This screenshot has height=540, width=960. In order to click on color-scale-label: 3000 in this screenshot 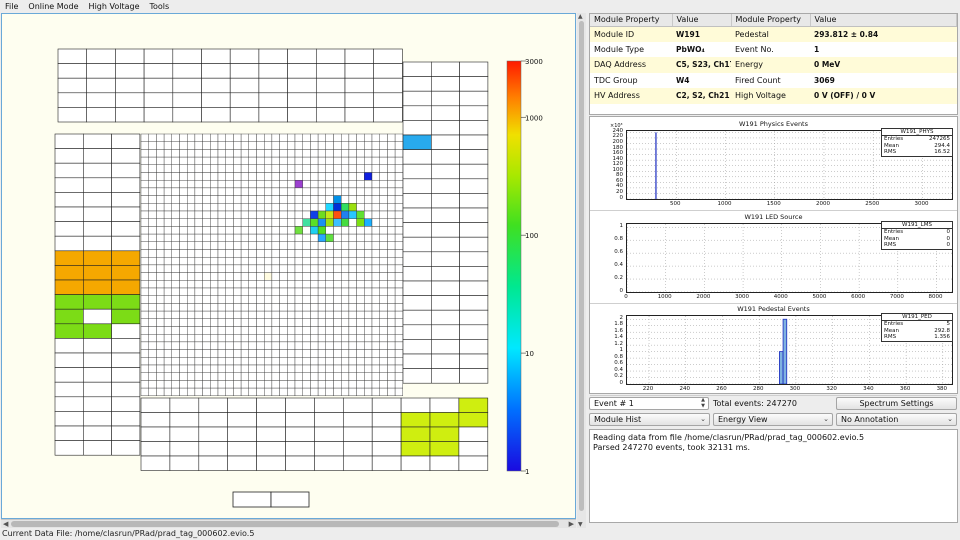, I will do `click(534, 62)`.